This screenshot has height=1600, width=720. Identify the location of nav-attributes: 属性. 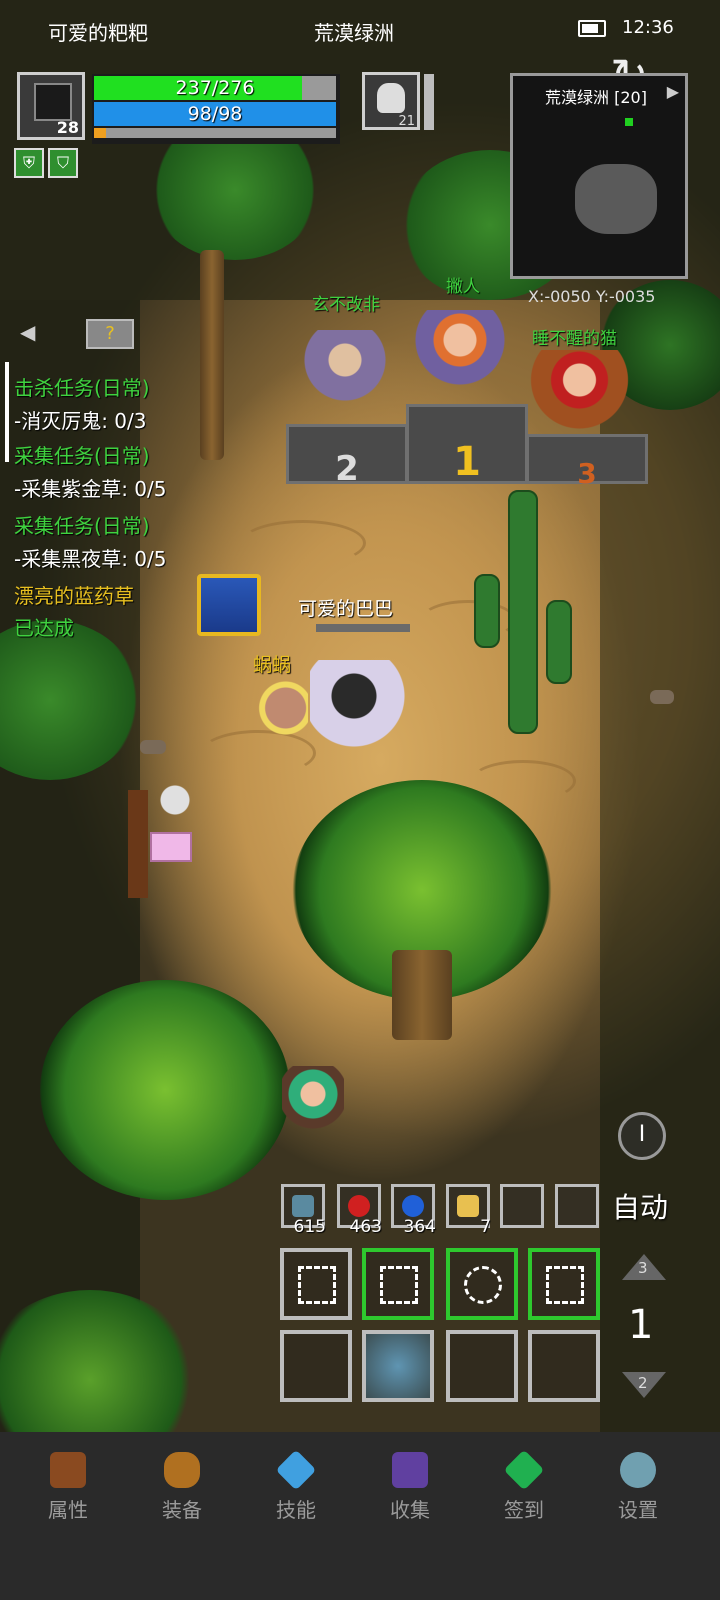
(68, 1487).